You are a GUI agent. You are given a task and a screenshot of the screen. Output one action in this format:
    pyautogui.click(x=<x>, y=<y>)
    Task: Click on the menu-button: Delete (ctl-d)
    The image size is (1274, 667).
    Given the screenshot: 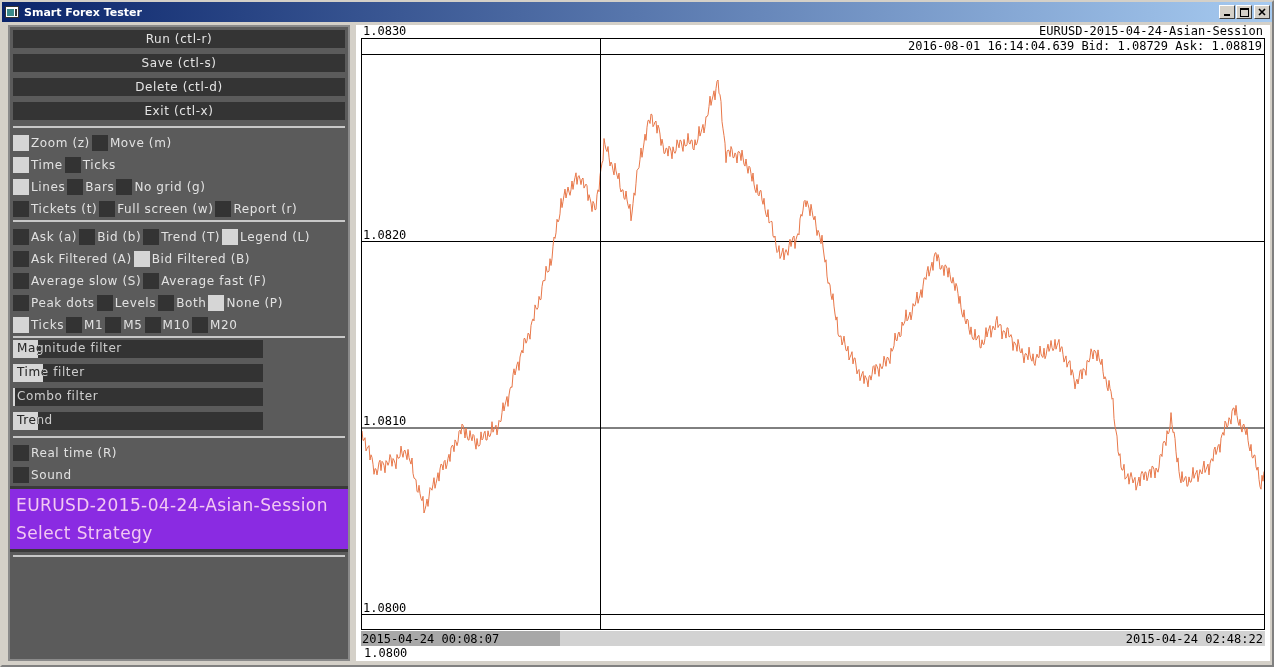 What is the action you would take?
    pyautogui.click(x=179, y=87)
    